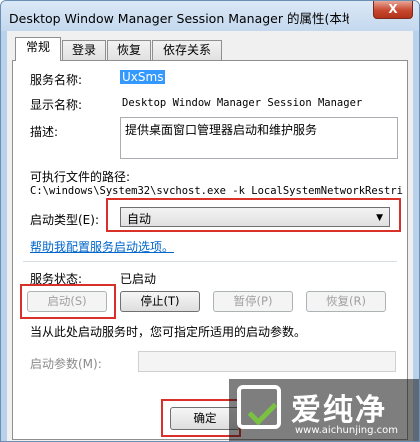 The height and width of the screenshot is (442, 420). Describe the element at coordinates (138, 279) in the screenshot. I see `service-status-value: 已启动` at that location.